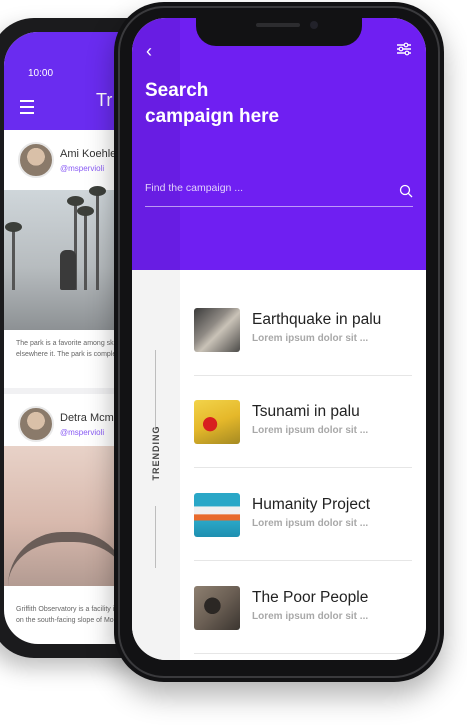 The image size is (467, 725). I want to click on status-time: 10:00, so click(41, 73).